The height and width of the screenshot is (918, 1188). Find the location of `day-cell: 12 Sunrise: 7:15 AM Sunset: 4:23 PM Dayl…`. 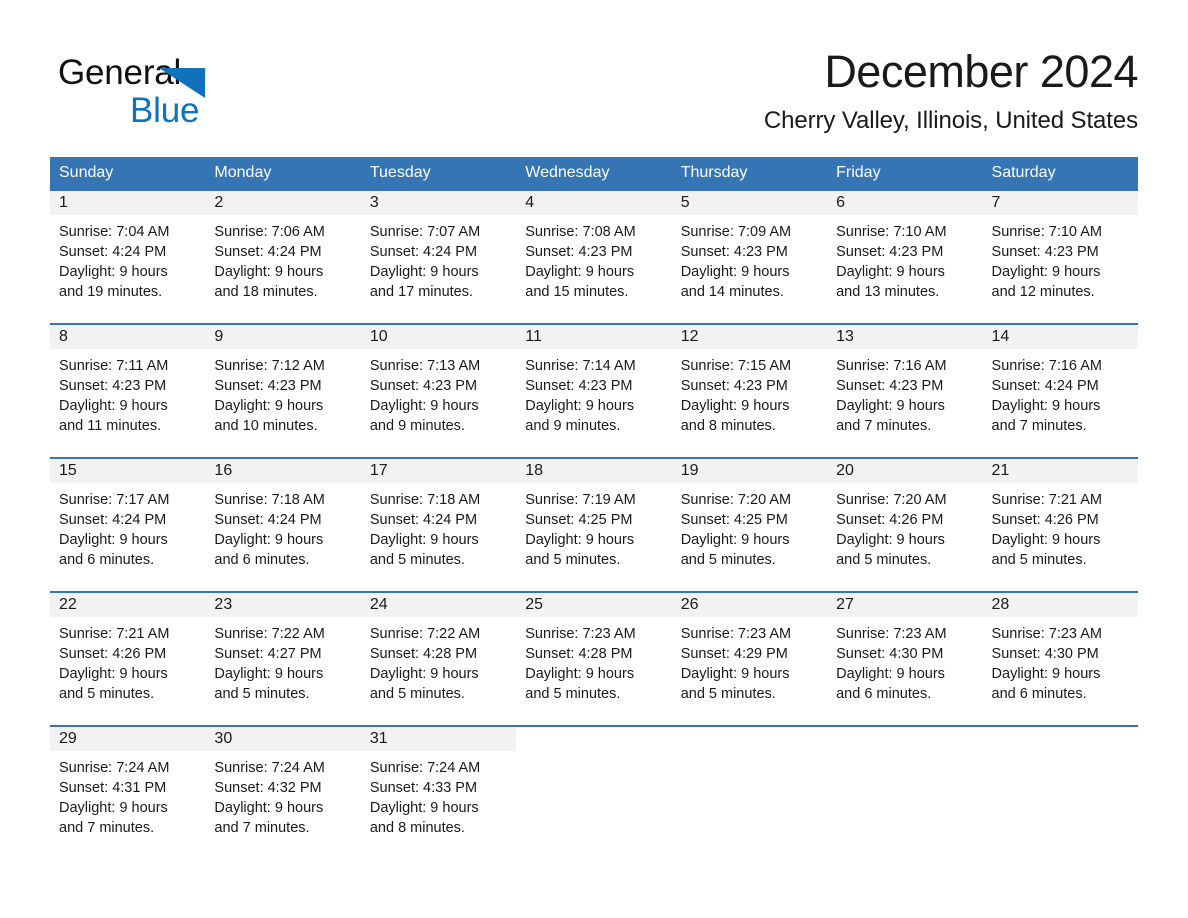

day-cell: 12 Sunrise: 7:15 AM Sunset: 4:23 PM Dayl… is located at coordinates (749, 391).